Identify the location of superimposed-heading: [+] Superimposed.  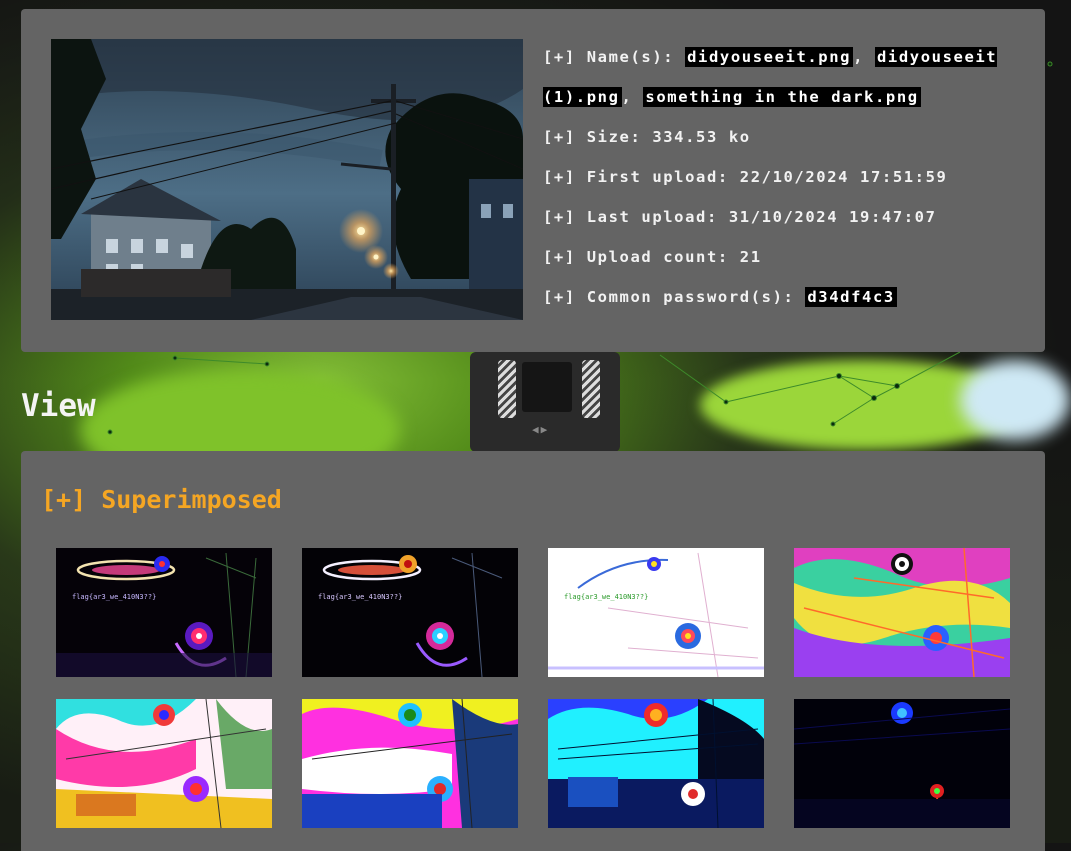
(161, 499).